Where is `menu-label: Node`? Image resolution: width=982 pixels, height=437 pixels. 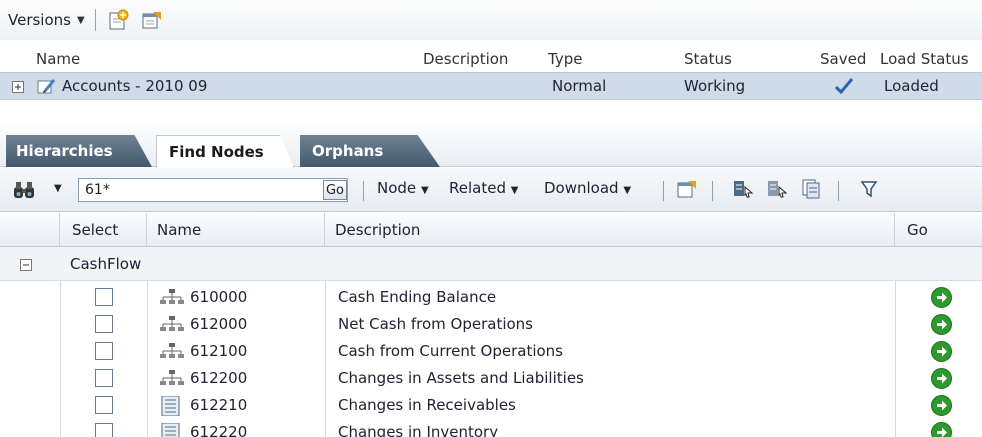
menu-label: Node is located at coordinates (397, 188).